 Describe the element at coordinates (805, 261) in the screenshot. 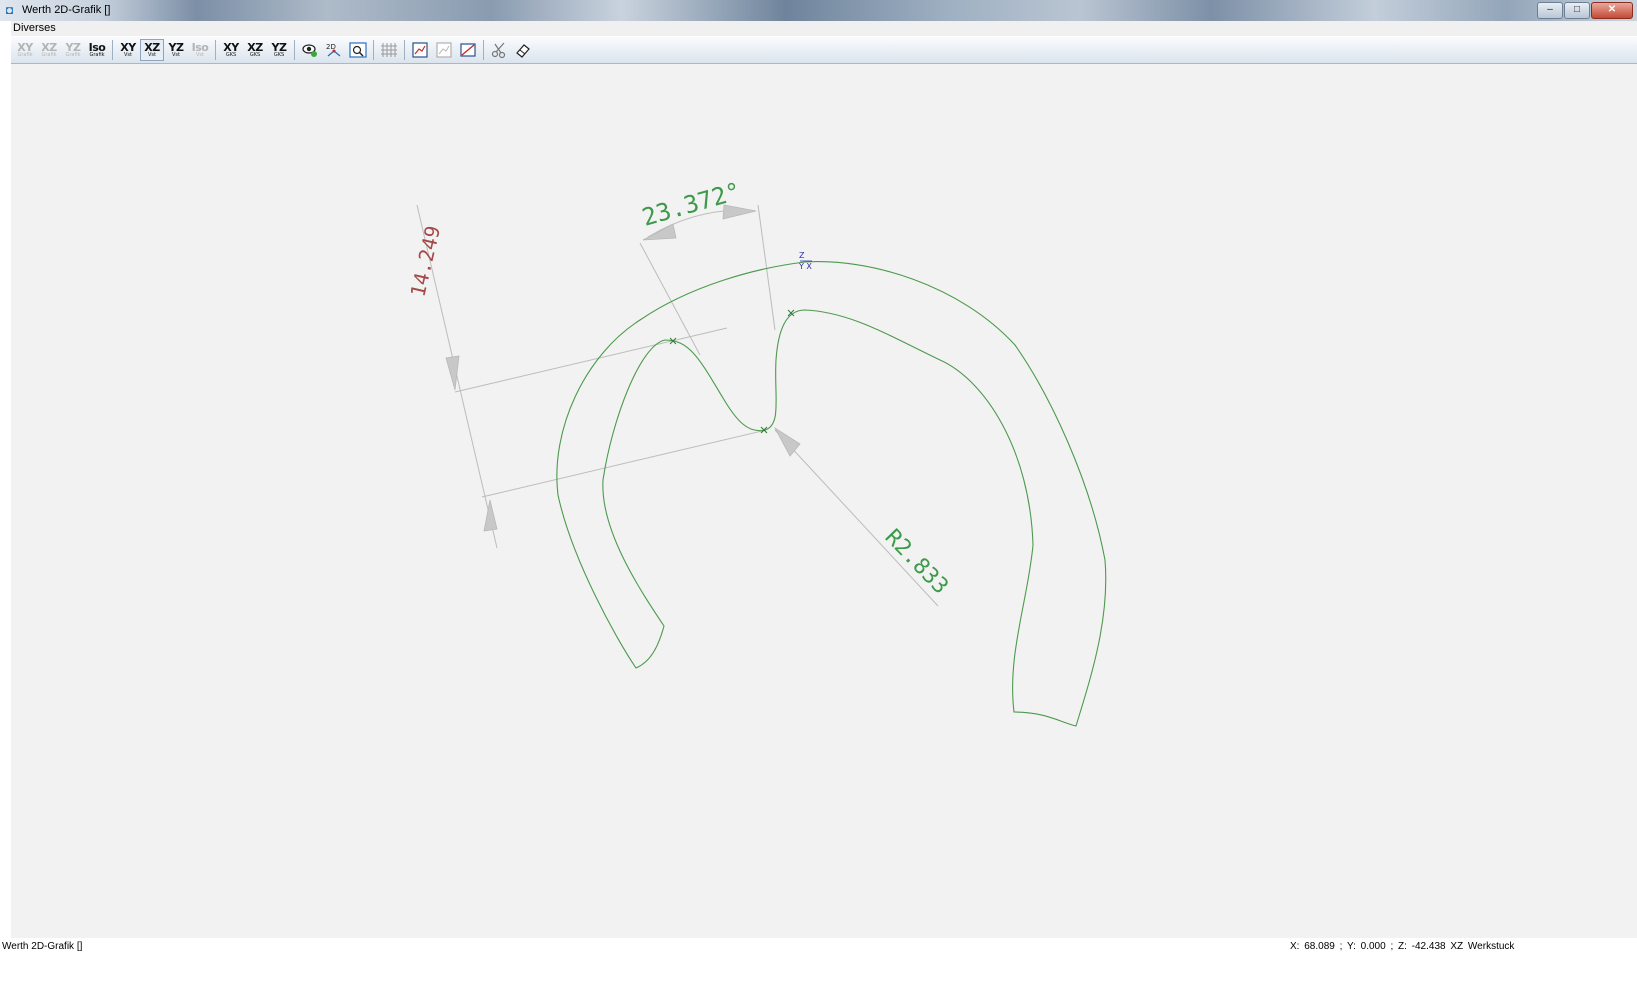

I see `coordinate-axis-marker: Z Y X` at that location.